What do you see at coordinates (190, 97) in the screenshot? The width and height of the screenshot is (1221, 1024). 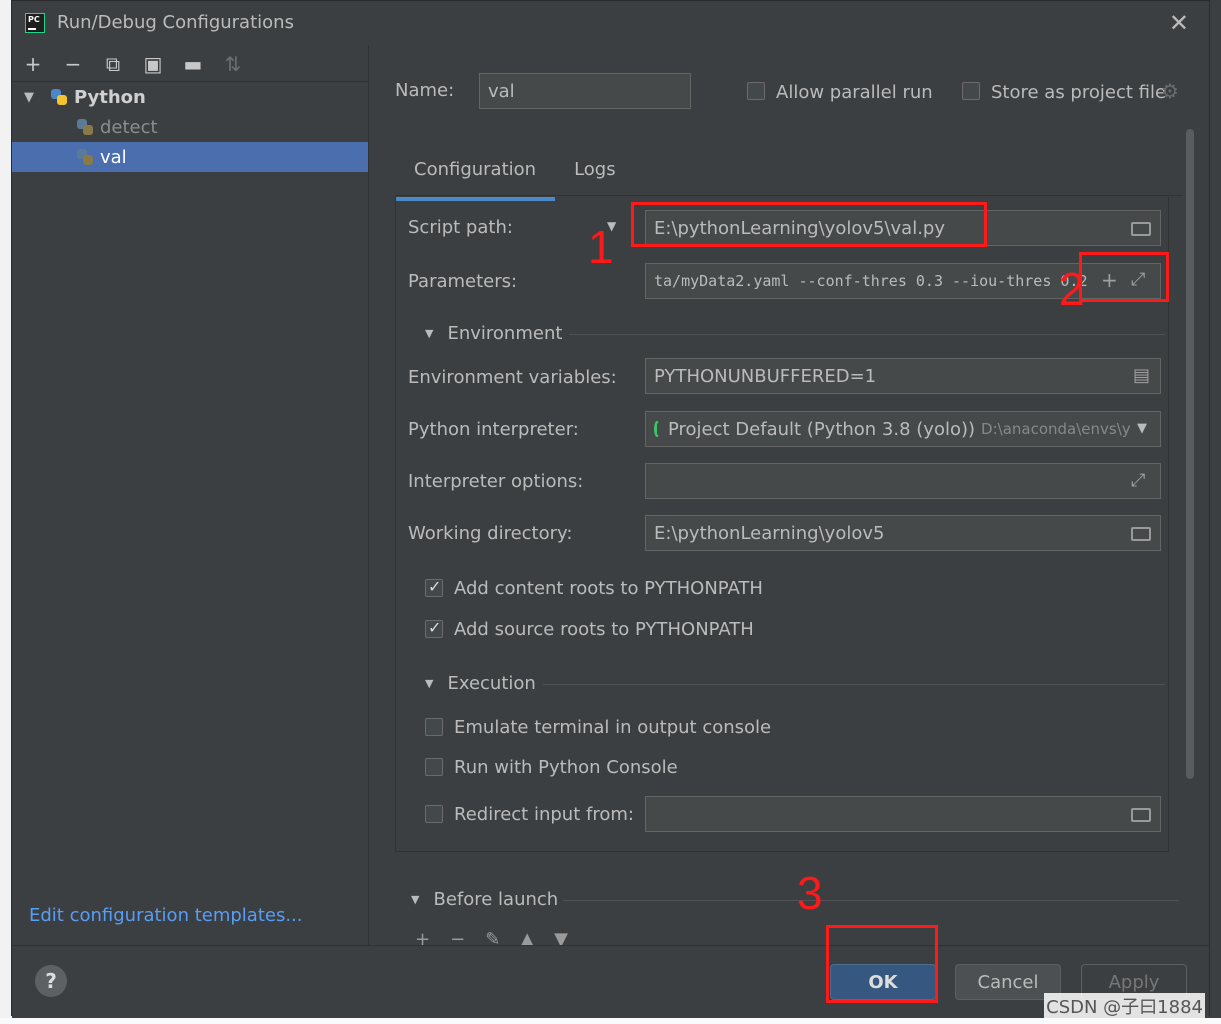 I see `tree-node-python: ▼ Python` at bounding box center [190, 97].